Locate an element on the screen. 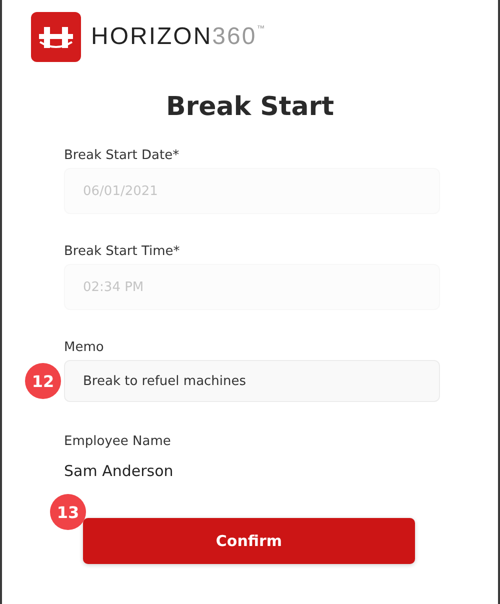 The height and width of the screenshot is (604, 500). field-label: Memo is located at coordinates (84, 347).